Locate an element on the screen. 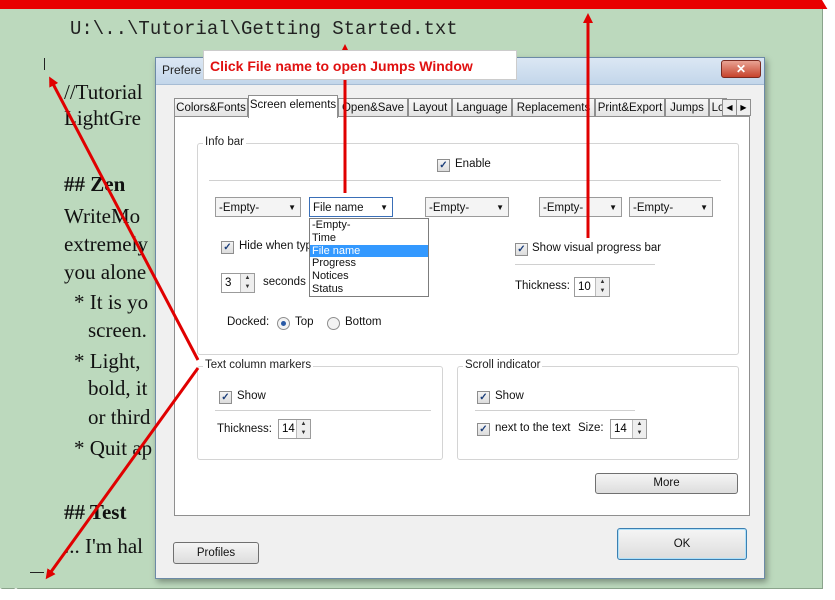  arrow-to-marker is located at coordinates (122, 473).